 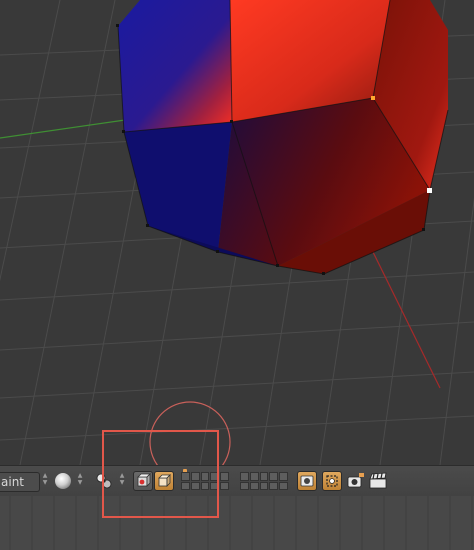 I want to click on face-top-left, so click(x=175, y=66).